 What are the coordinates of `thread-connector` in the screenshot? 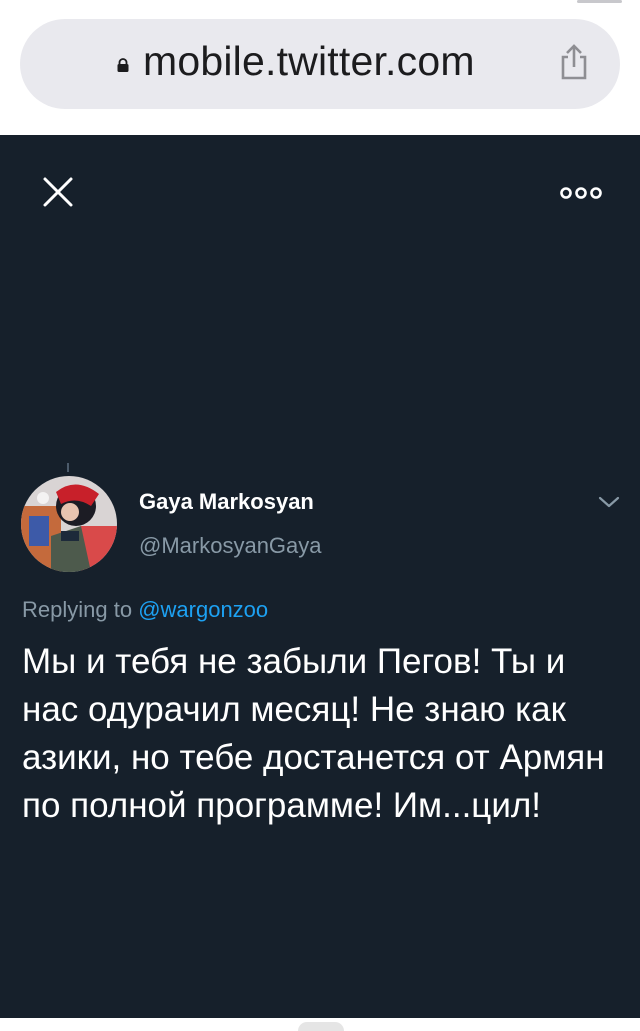 It's located at (68, 467).